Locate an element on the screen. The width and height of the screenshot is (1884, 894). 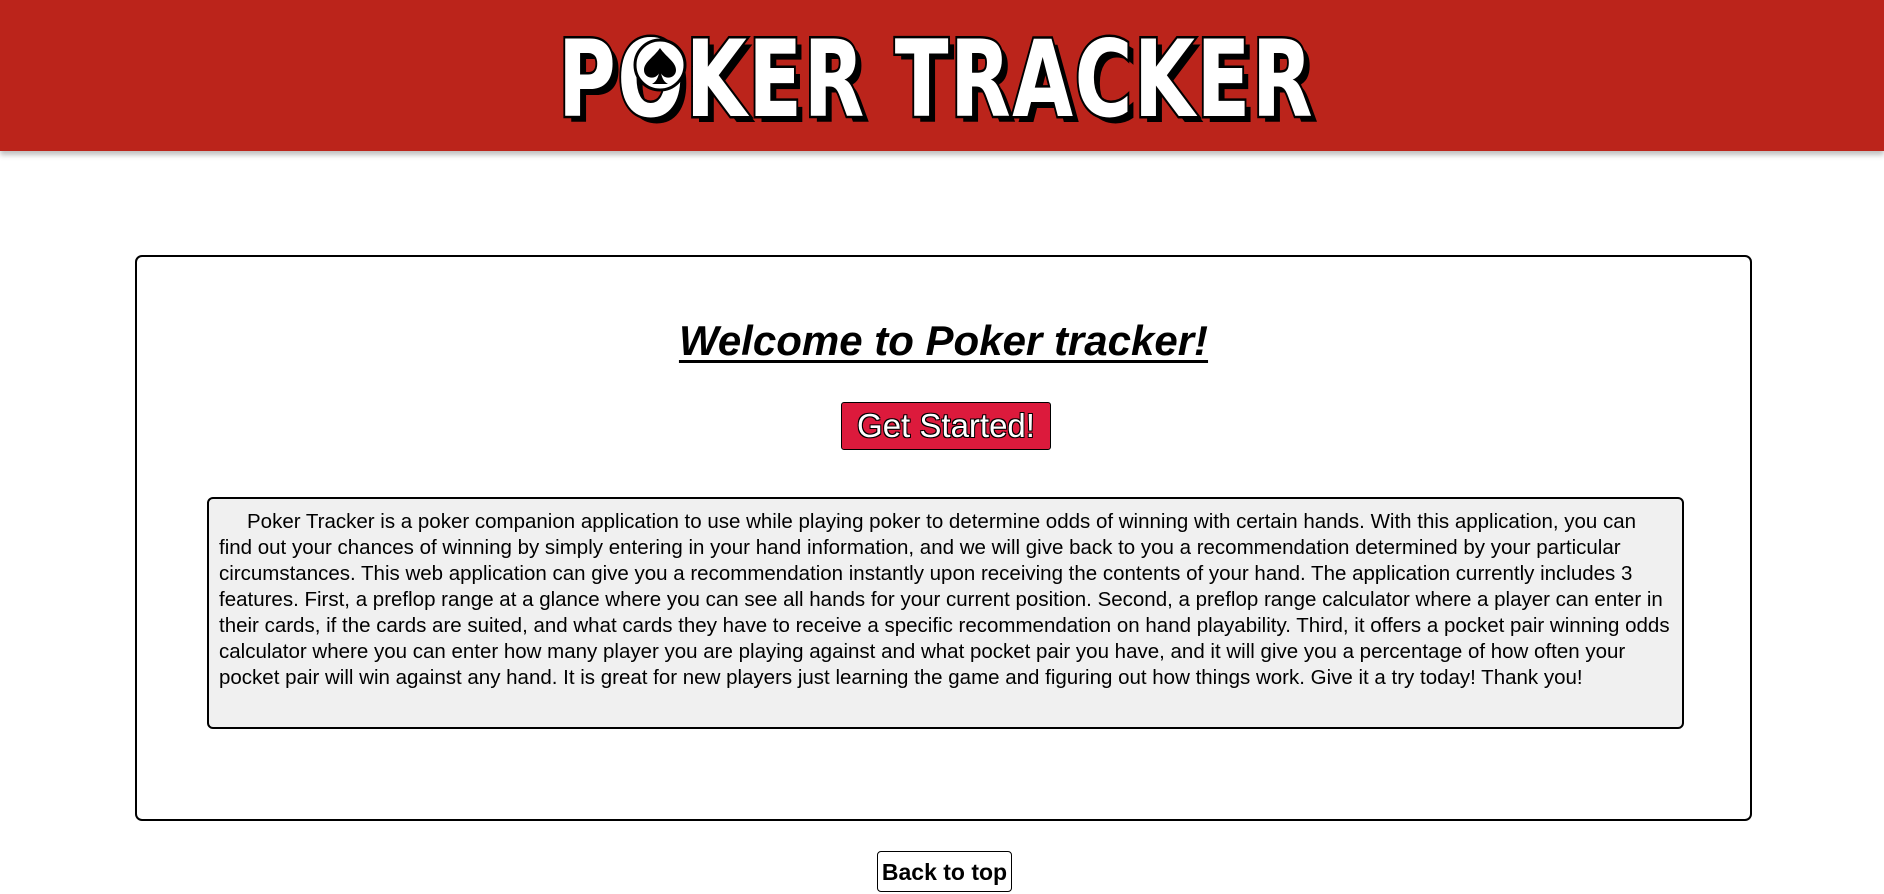
get-started-button: Get Started! is located at coordinates (946, 426).